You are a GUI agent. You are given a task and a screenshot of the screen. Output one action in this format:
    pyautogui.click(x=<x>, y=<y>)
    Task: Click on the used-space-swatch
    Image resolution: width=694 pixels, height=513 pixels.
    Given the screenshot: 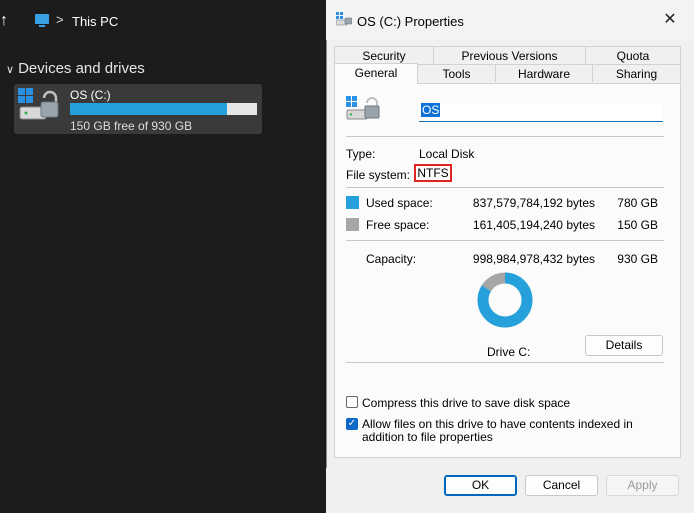 What is the action you would take?
    pyautogui.click(x=352, y=202)
    